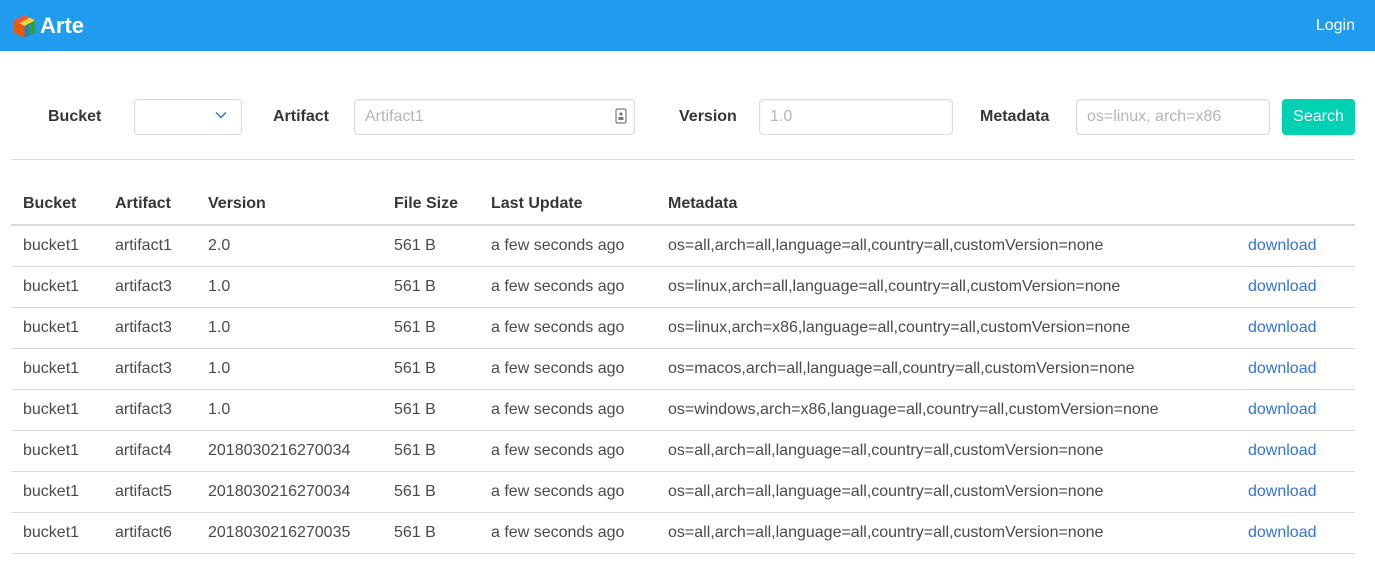 This screenshot has height=564, width=1375. What do you see at coordinates (687, 25) in the screenshot?
I see `top-navbar: Arte Login` at bounding box center [687, 25].